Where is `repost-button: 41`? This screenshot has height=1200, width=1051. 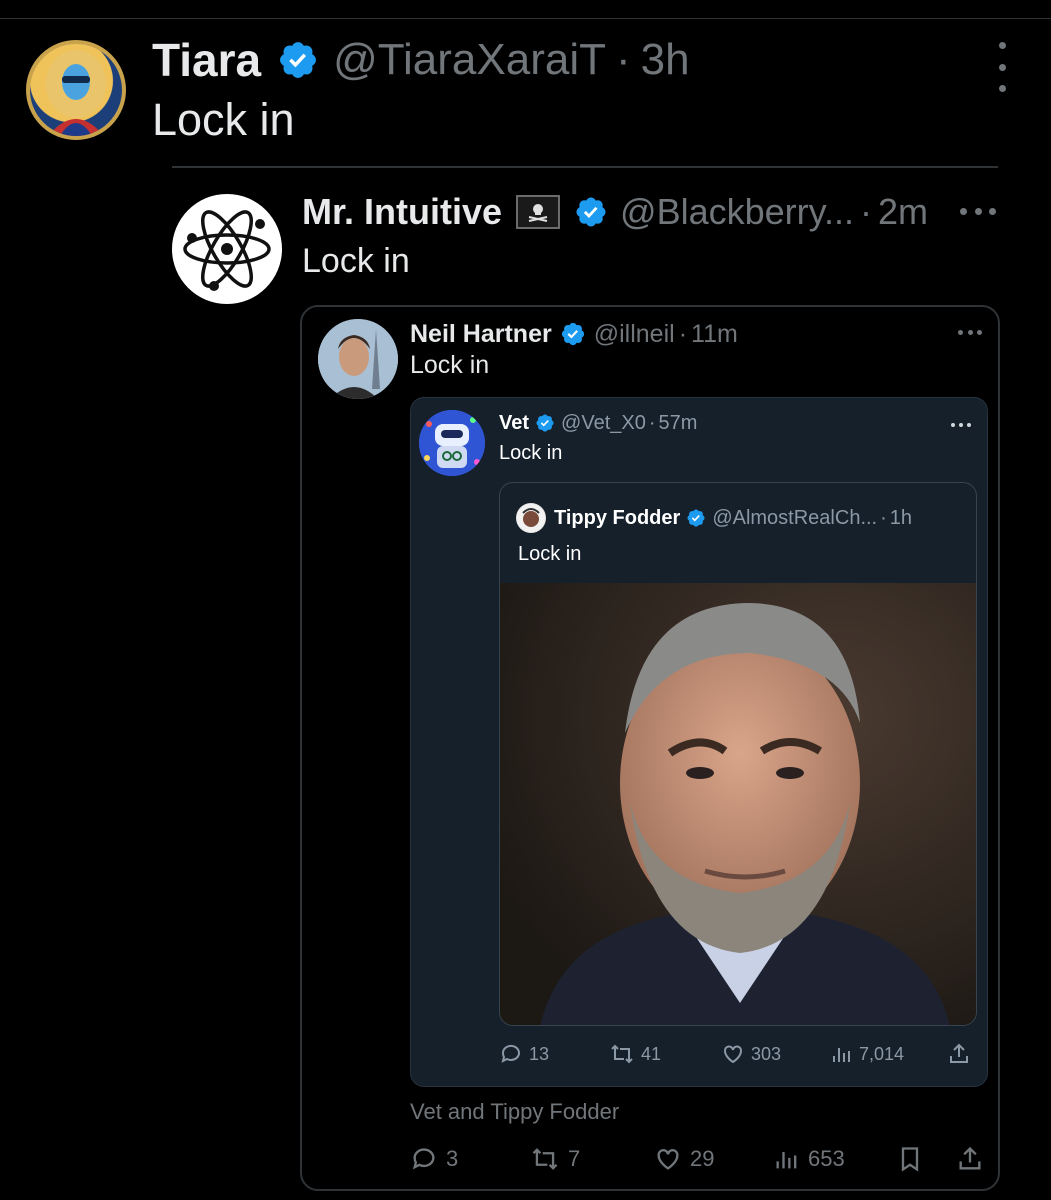 repost-button: 41 is located at coordinates (635, 1054).